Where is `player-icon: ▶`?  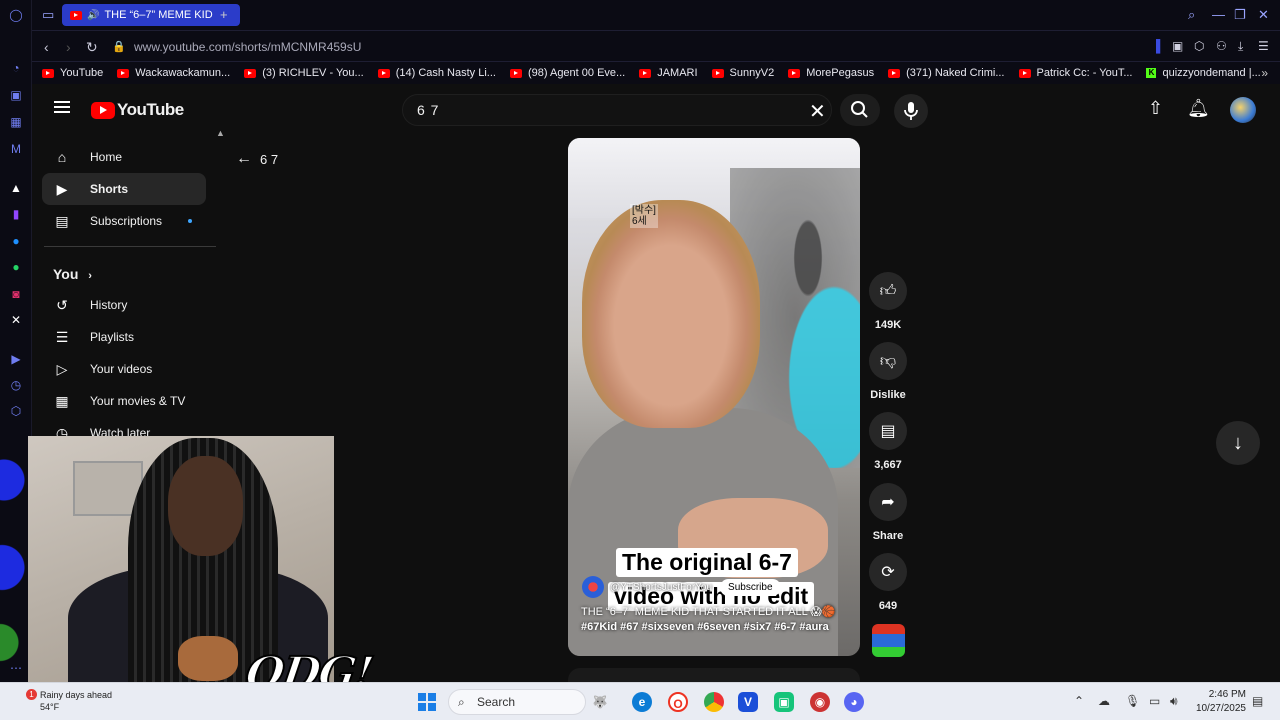
player-icon: ▶ is located at coordinates (16, 359).